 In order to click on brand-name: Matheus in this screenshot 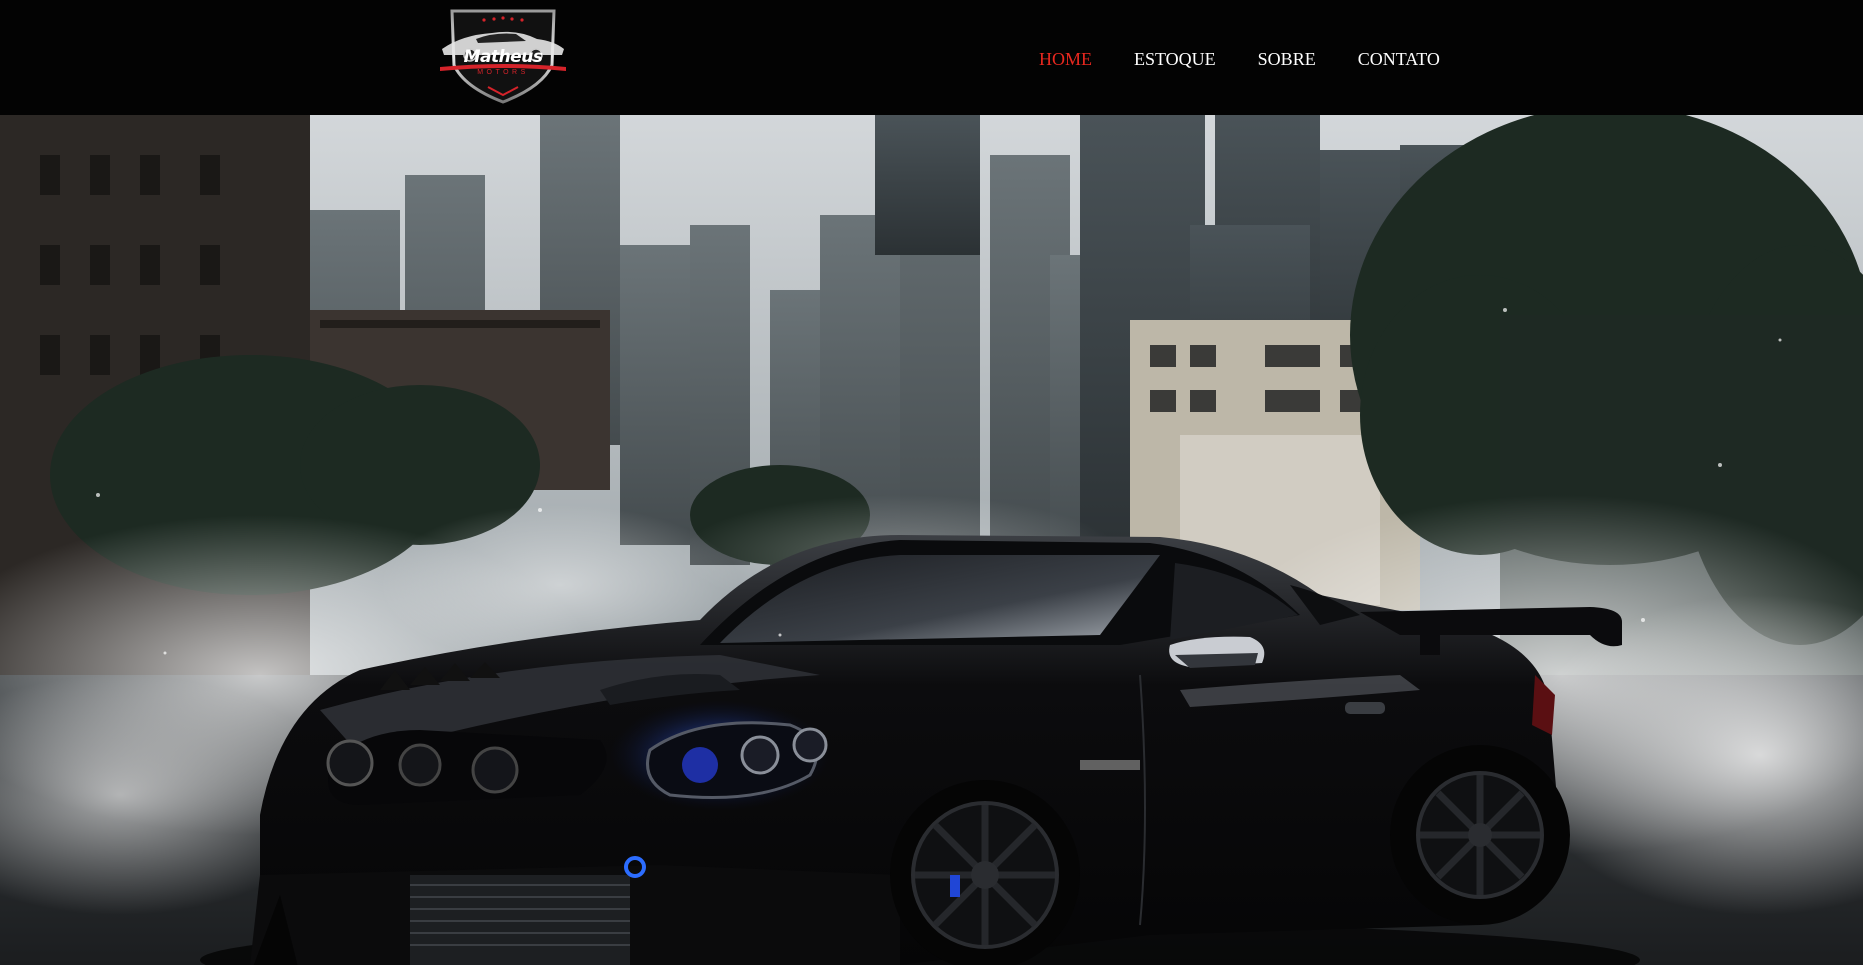, I will do `click(503, 57)`.